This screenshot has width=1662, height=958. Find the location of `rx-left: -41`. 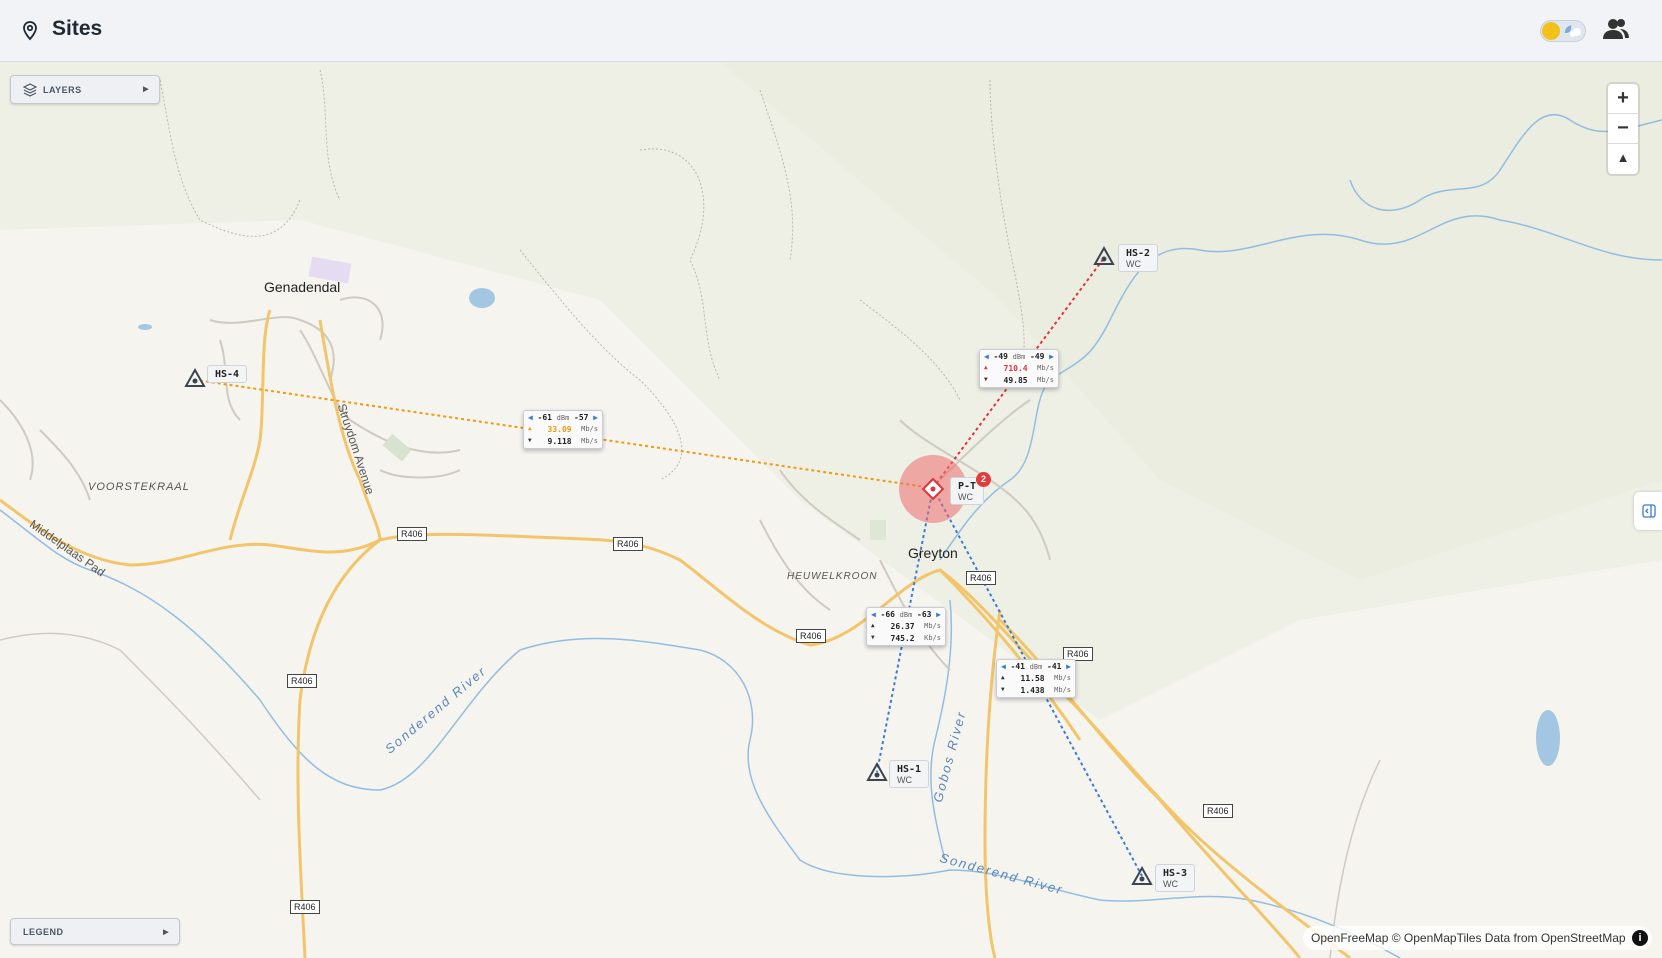

rx-left: -41 is located at coordinates (1017, 666).